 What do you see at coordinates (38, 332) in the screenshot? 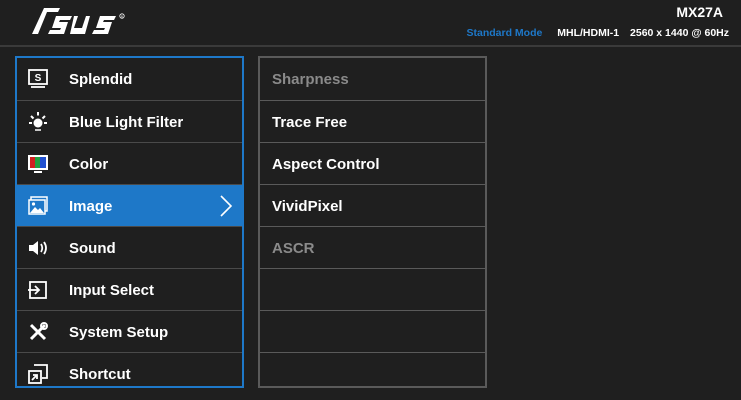
I see `system-setup-icon` at bounding box center [38, 332].